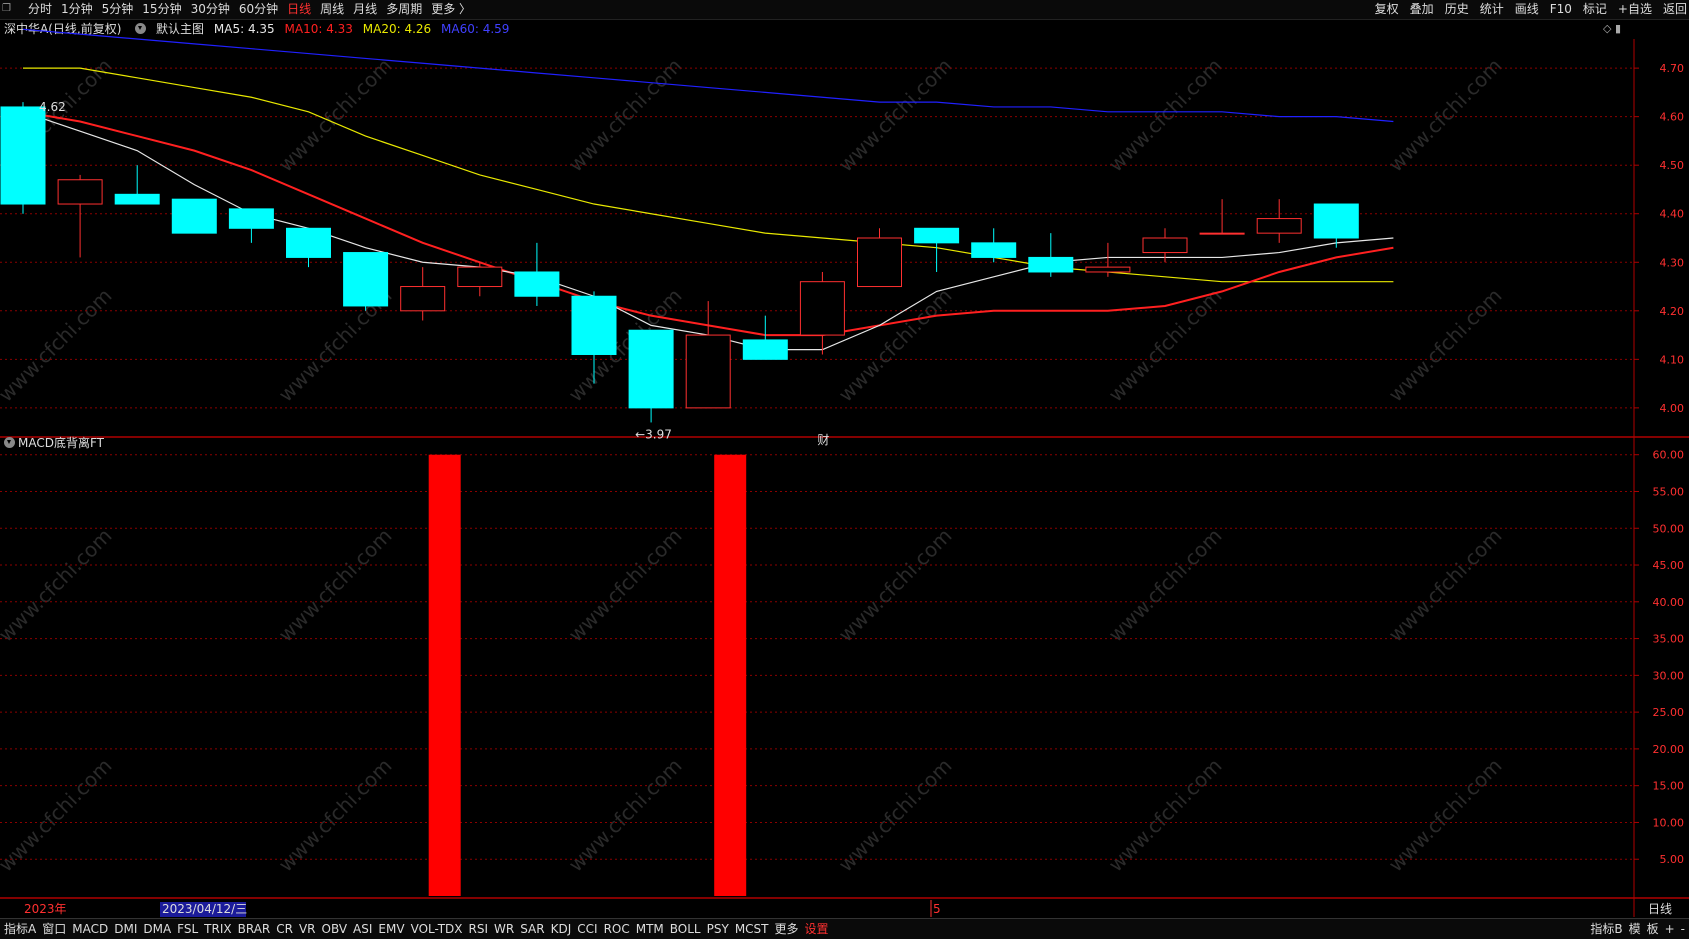  What do you see at coordinates (52, 107) in the screenshot?
I see `price-annotation-0: 4.62` at bounding box center [52, 107].